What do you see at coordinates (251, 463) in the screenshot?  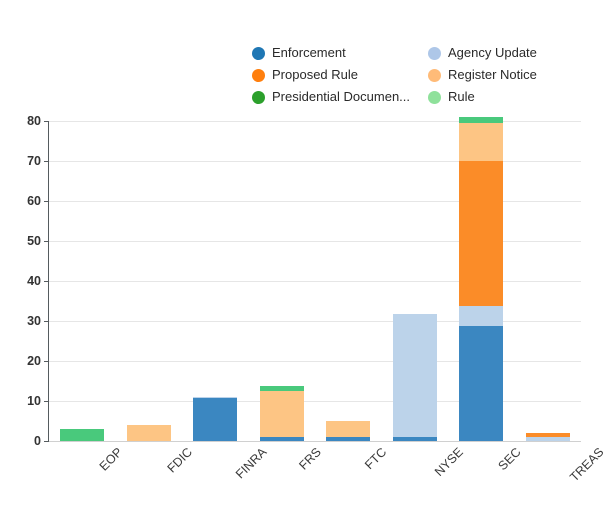 I see `x-axis-tick-label: FINRA` at bounding box center [251, 463].